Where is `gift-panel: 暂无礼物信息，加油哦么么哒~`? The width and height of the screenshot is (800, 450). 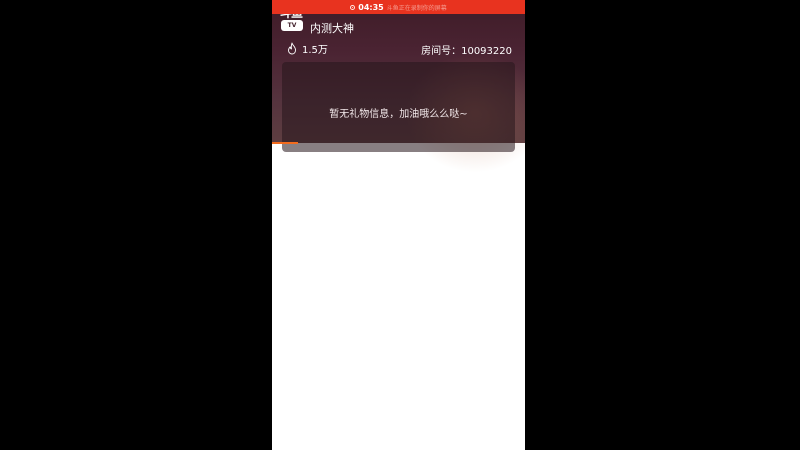
gift-panel: 暂无礼物信息，加油哦么么哒~ is located at coordinates (398, 107).